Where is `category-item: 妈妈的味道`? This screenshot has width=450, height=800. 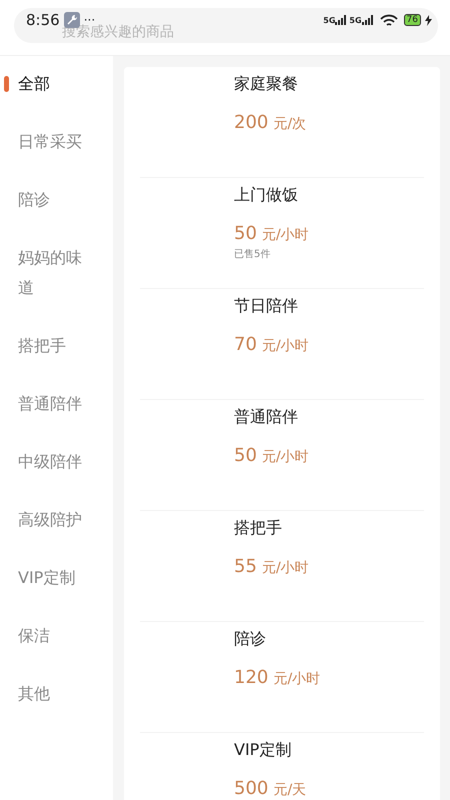 category-item: 妈妈的味道 is located at coordinates (45, 273).